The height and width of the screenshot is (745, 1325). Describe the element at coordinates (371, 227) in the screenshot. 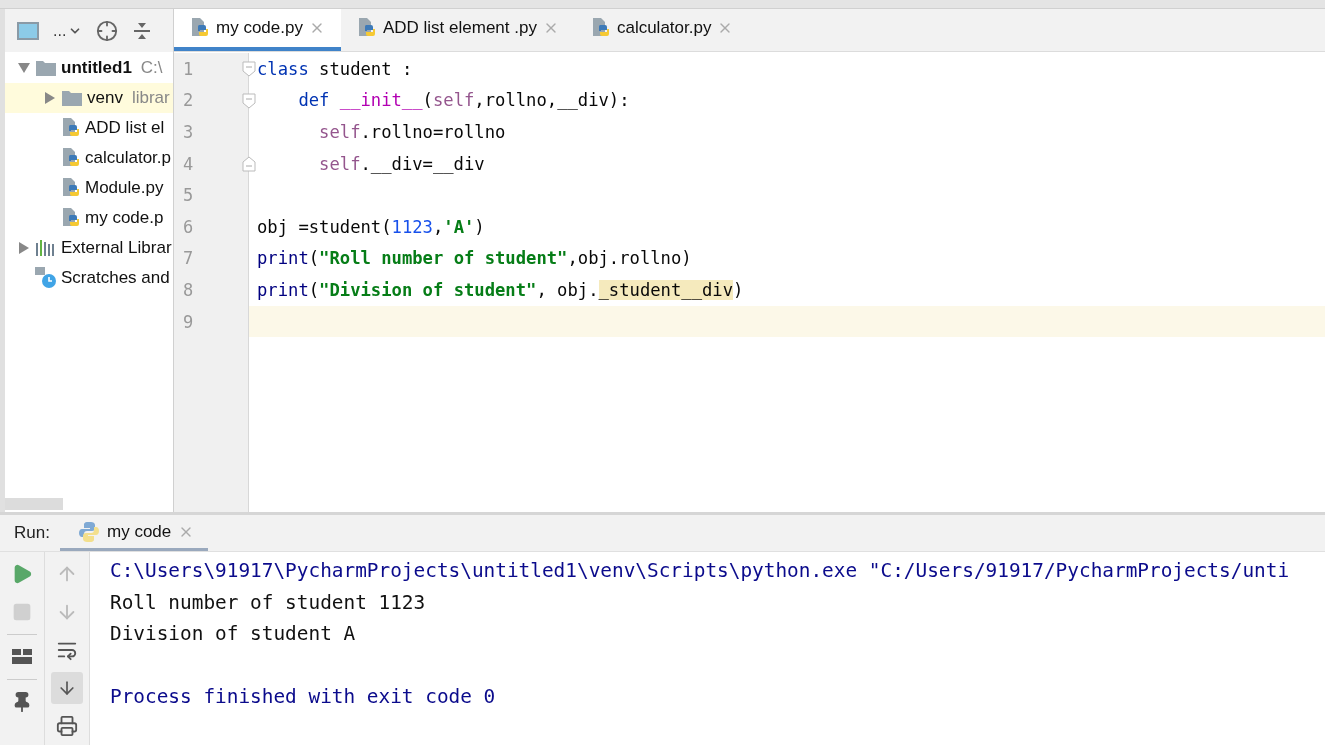

I see `code-line: obj =student(1123,'A')` at that location.